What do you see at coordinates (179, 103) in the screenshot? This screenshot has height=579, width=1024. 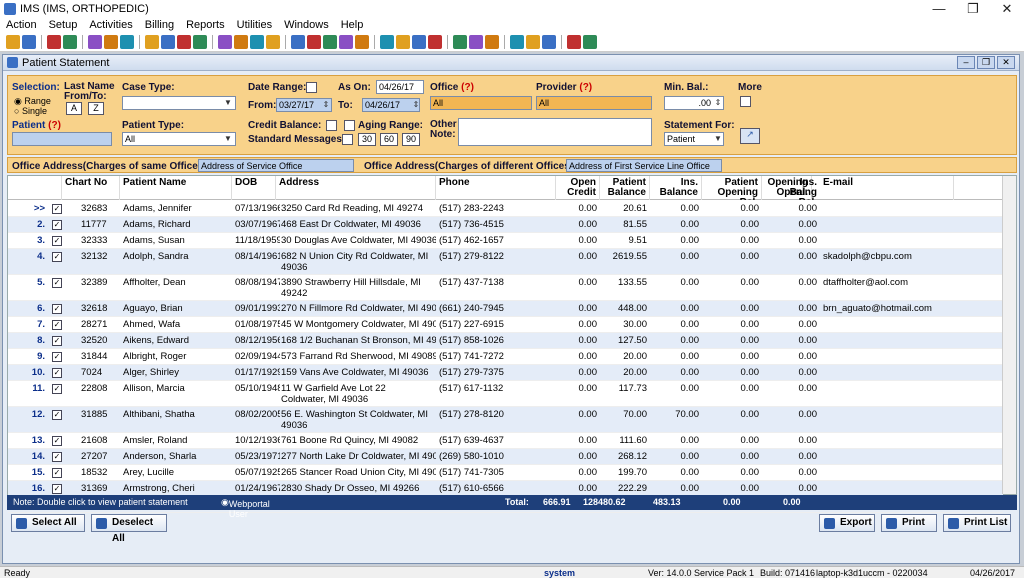 I see `case-type-select` at bounding box center [179, 103].